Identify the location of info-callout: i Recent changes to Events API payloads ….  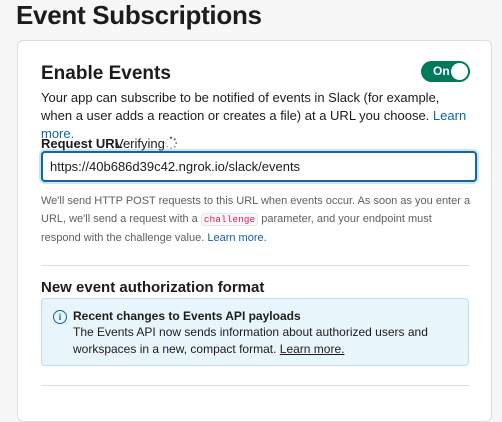
(255, 332).